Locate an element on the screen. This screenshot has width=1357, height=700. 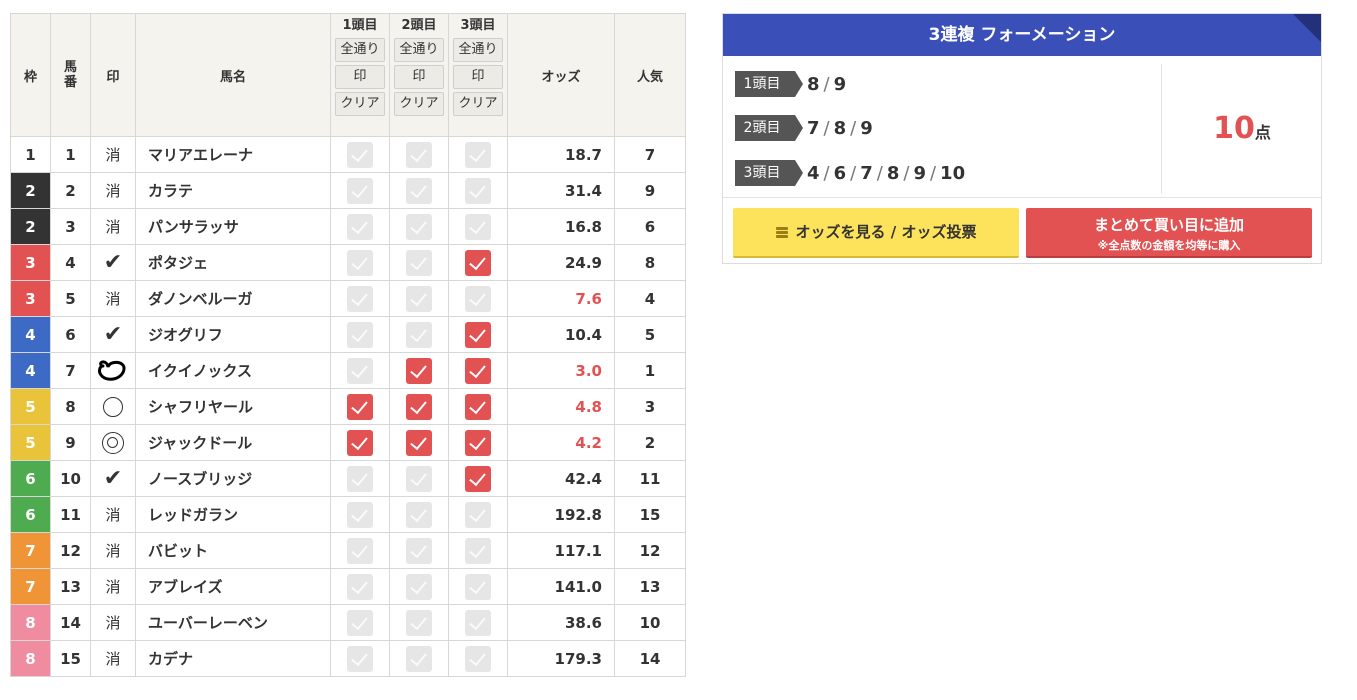
leg-3-clear-button: クリア is located at coordinates (478, 104).